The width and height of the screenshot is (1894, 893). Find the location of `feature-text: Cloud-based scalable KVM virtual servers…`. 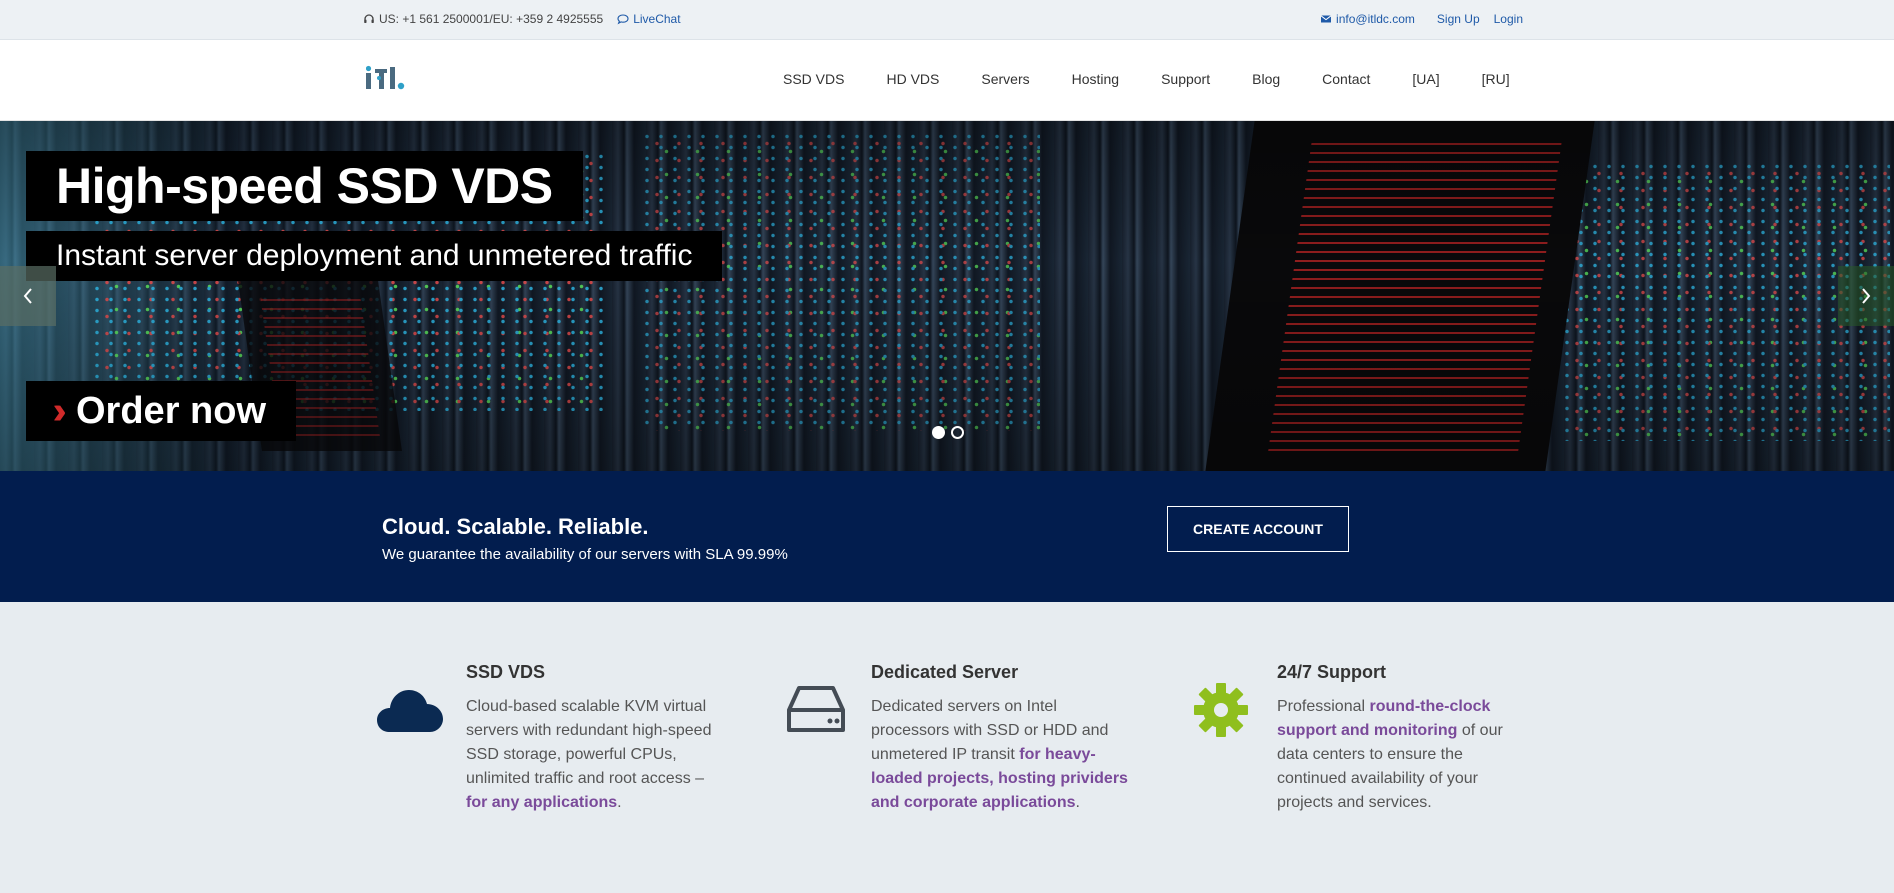

feature-text: Cloud-based scalable KVM virtual servers… is located at coordinates (589, 754).